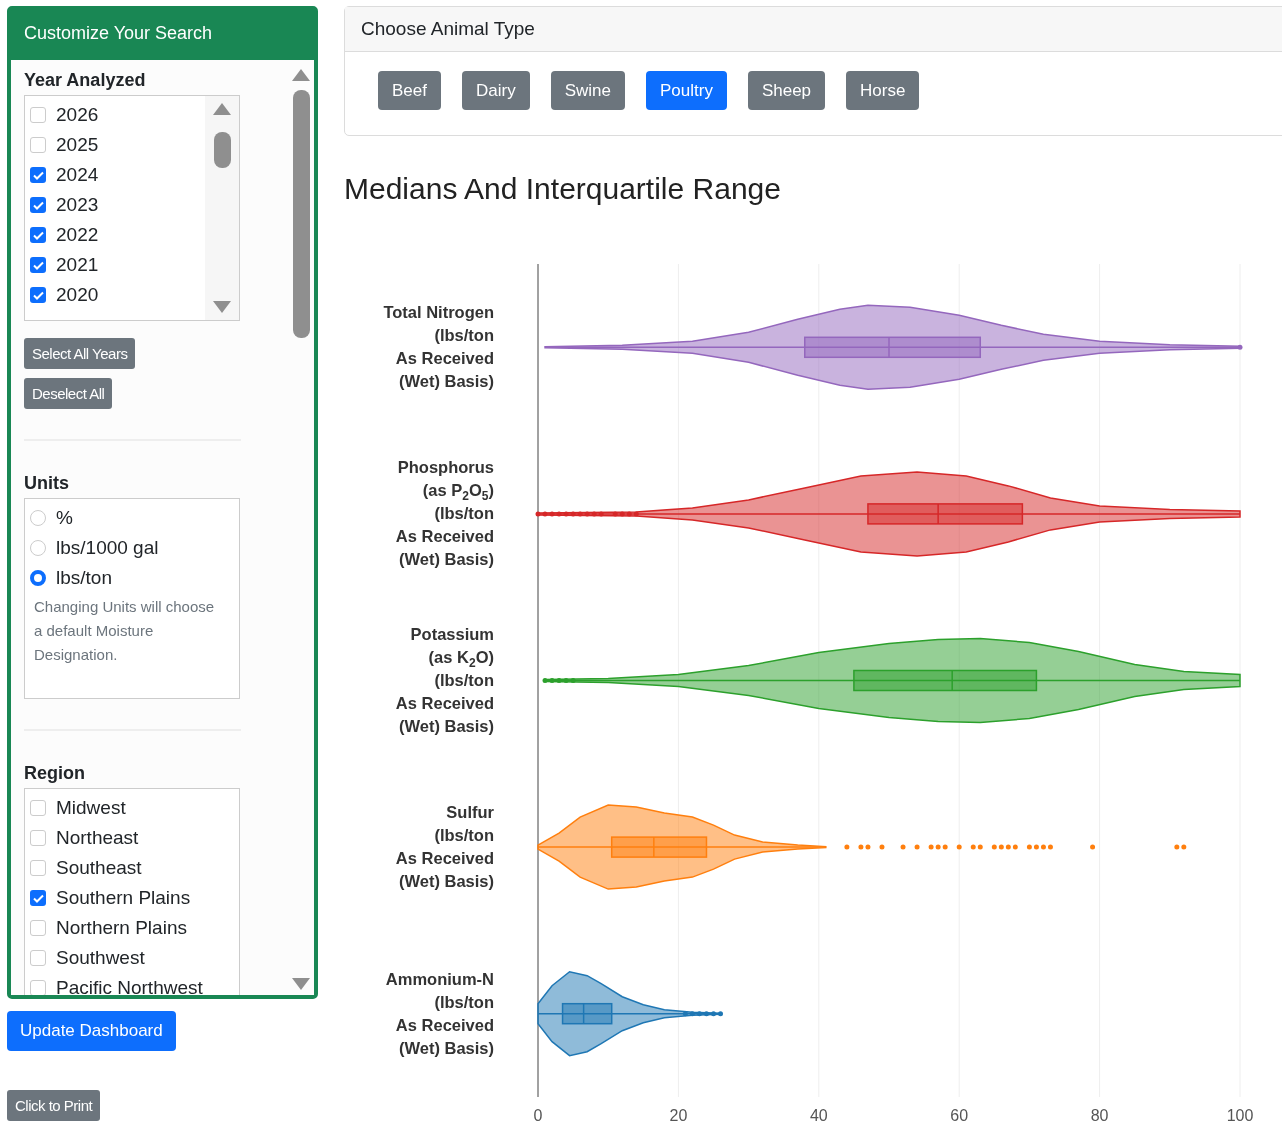 The width and height of the screenshot is (1282, 1124). Describe the element at coordinates (439, 1013) in the screenshot. I see `category-label: Ammonium-N (lbs/ton As Received (Wet) Basis)` at that location.